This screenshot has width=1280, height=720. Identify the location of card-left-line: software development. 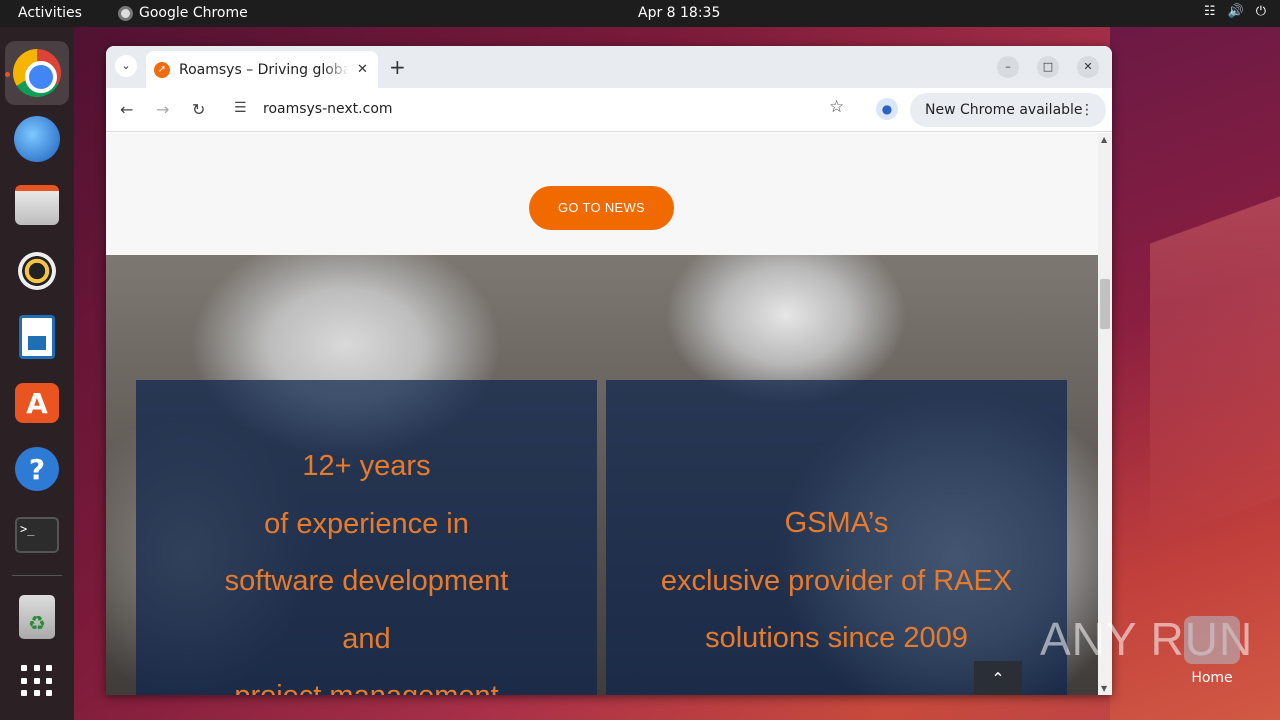
(366, 581).